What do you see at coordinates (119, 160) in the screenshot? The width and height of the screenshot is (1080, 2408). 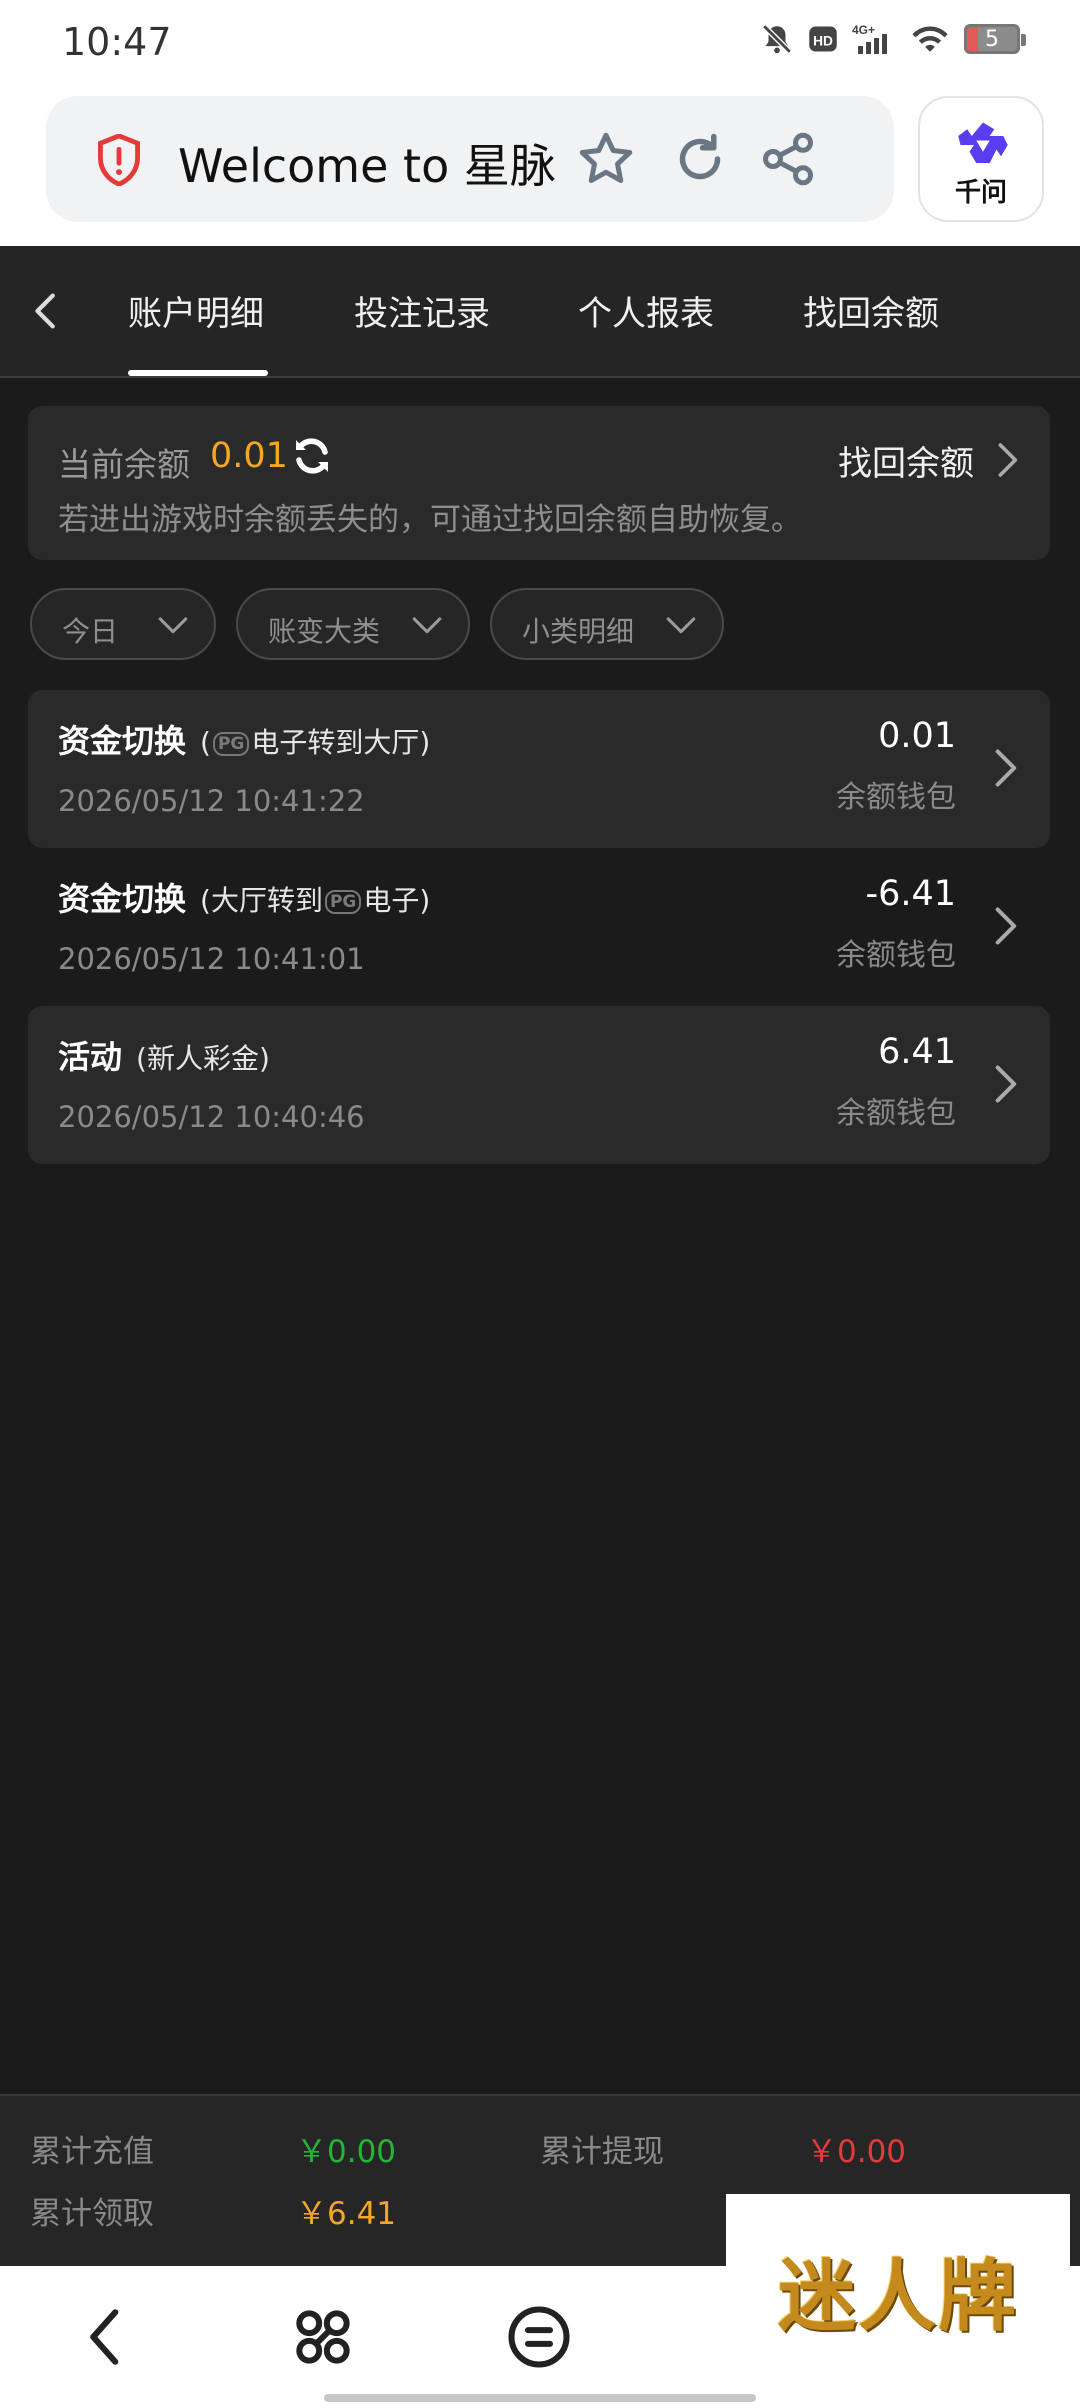 I see `security-shield-icon` at bounding box center [119, 160].